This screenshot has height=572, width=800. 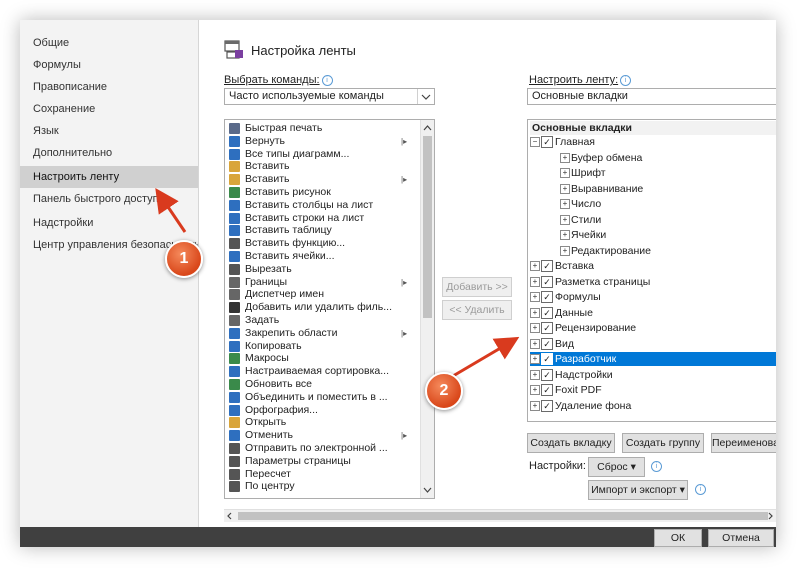 I want to click on sidebar-item-addins: Надстройки, so click(x=109, y=223).